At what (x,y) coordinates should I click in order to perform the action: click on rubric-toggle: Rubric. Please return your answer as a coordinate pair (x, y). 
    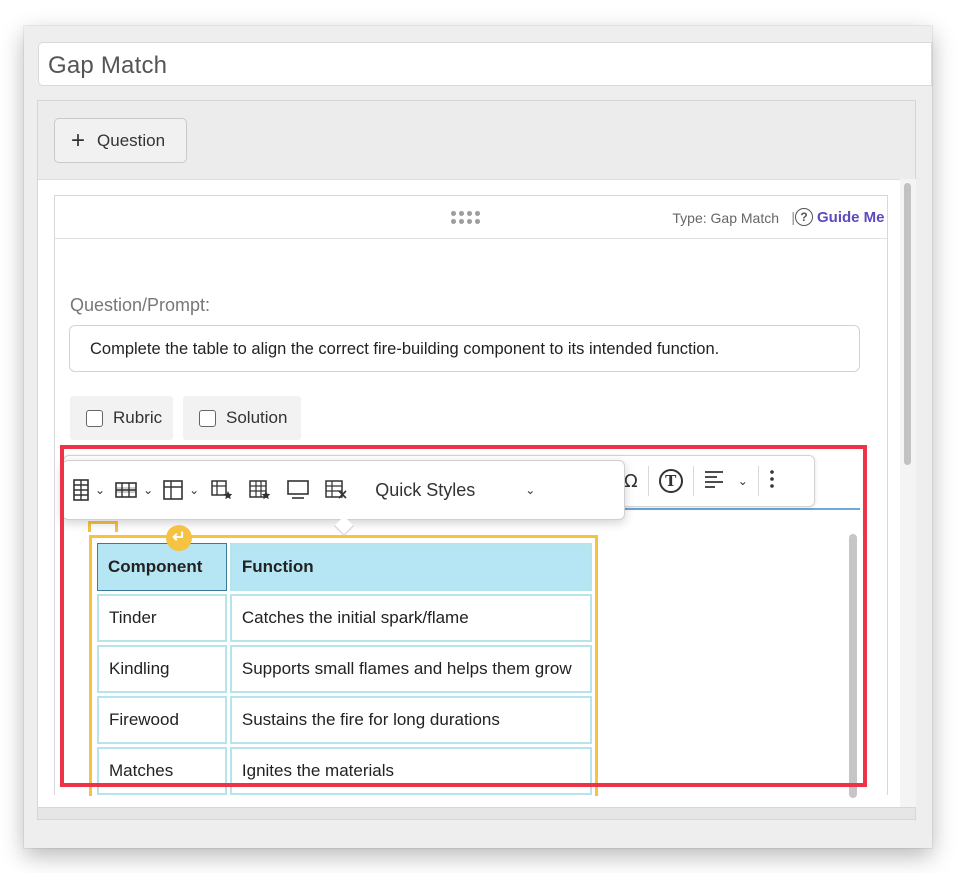
    Looking at the image, I should click on (121, 418).